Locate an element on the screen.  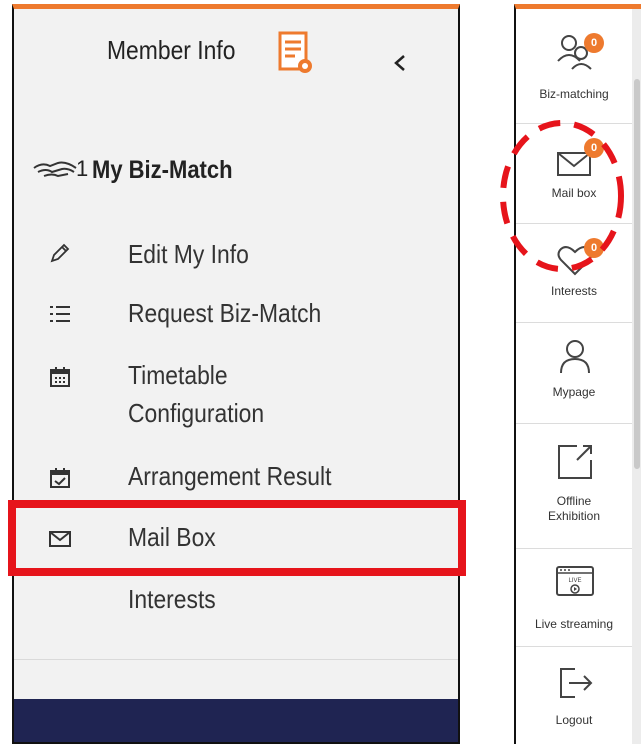
handshake-icon is located at coordinates (55, 169).